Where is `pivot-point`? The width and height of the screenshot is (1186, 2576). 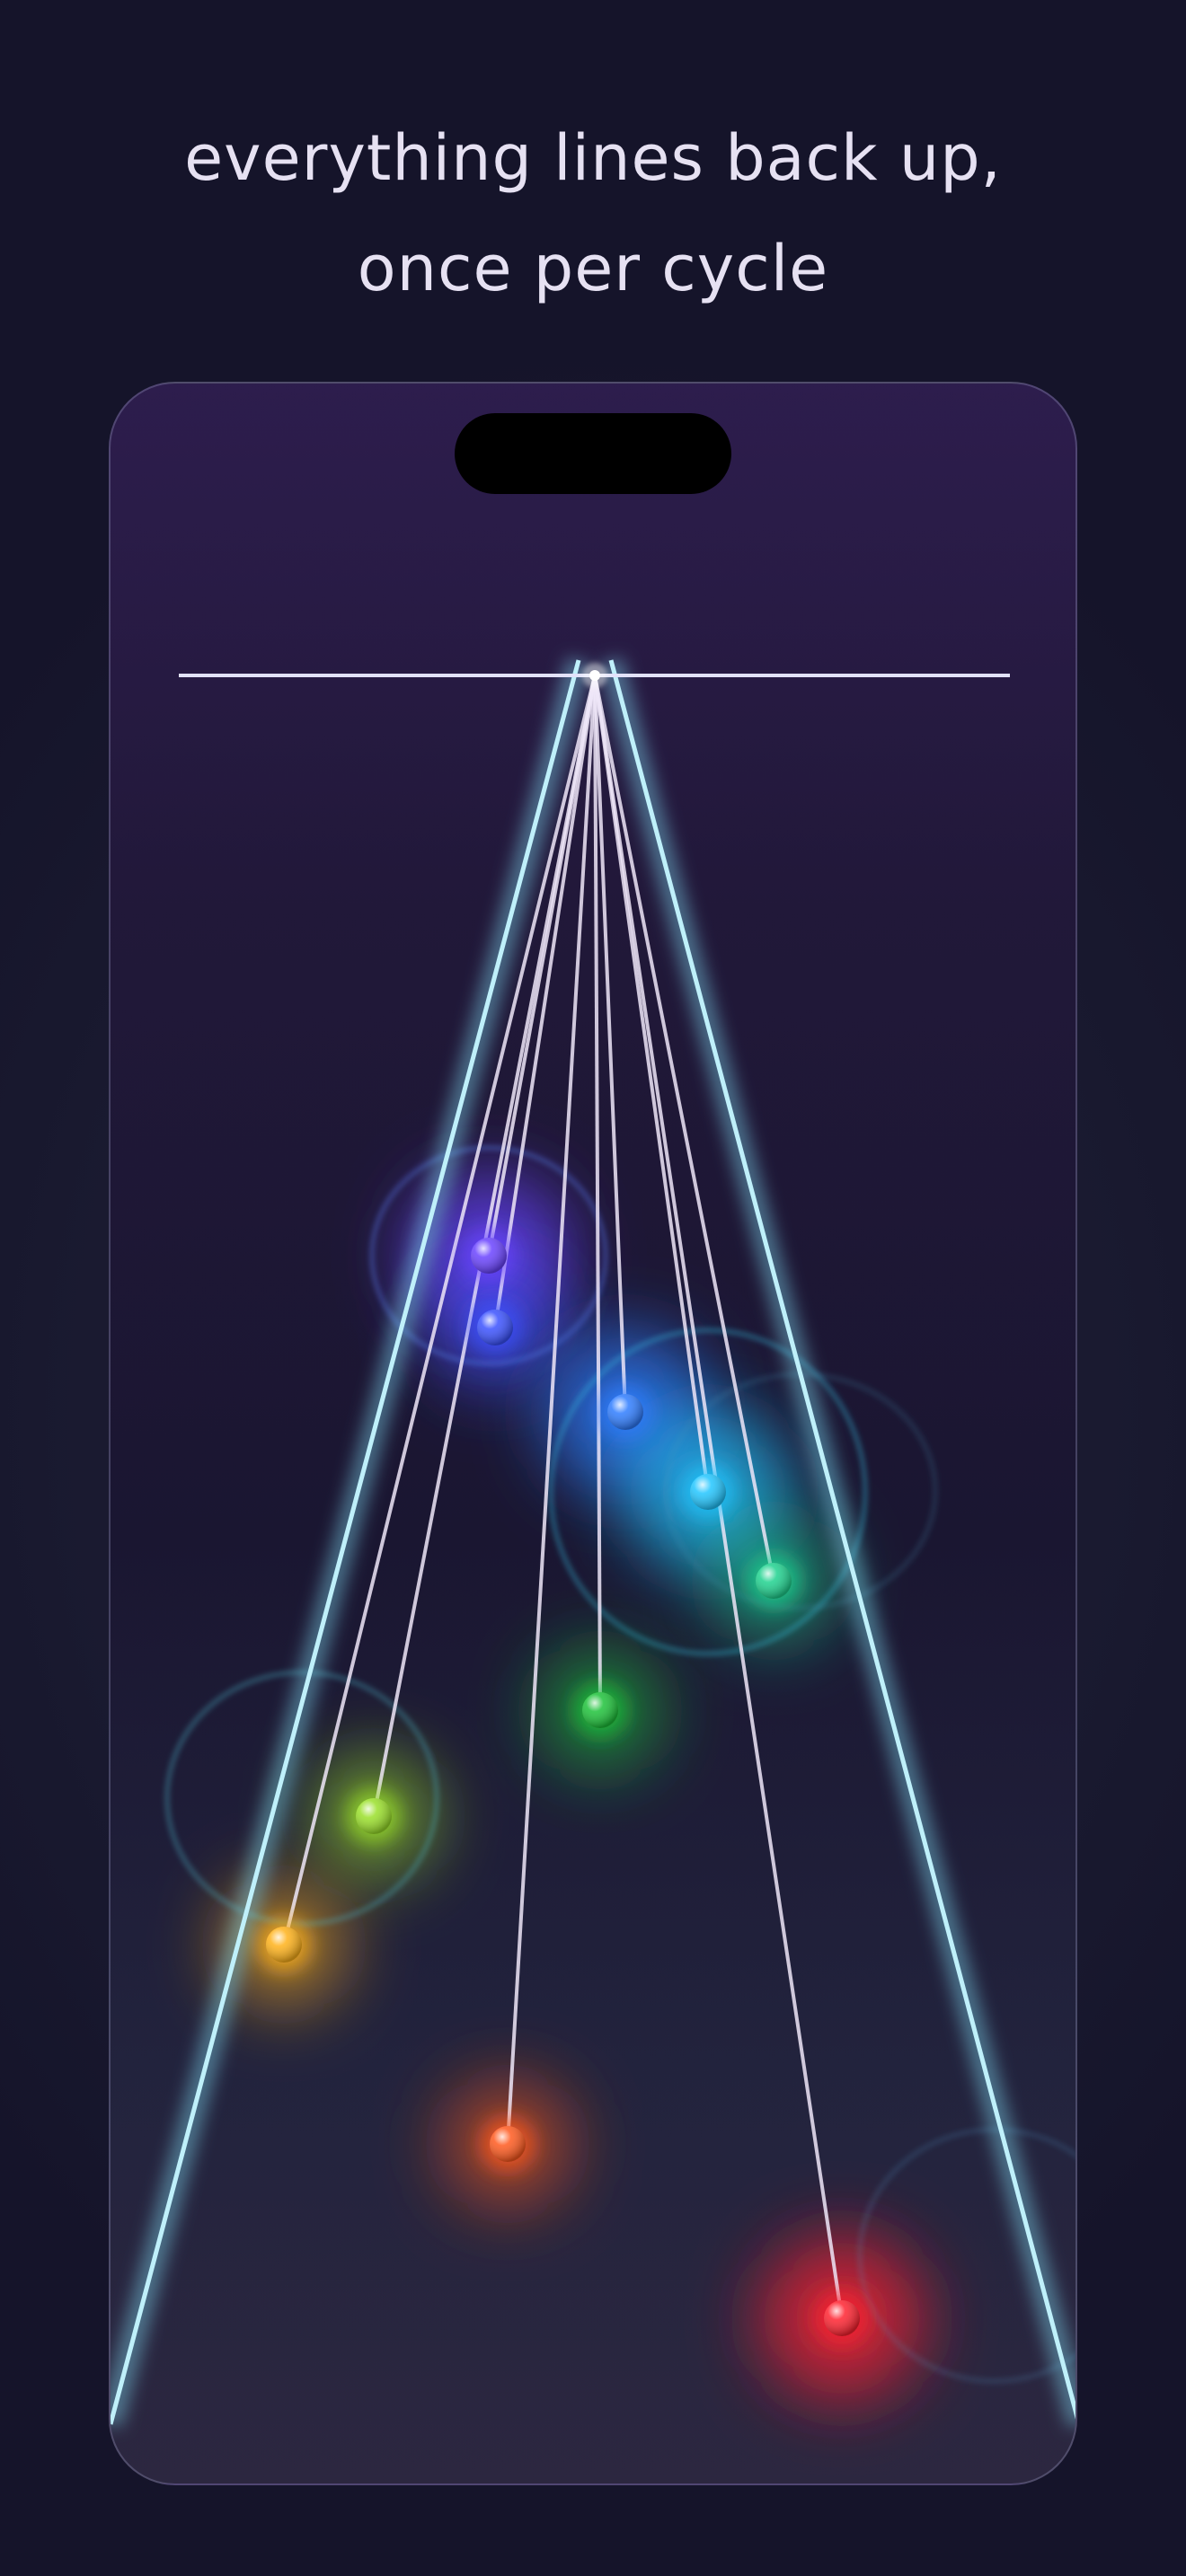
pivot-point is located at coordinates (594, 675).